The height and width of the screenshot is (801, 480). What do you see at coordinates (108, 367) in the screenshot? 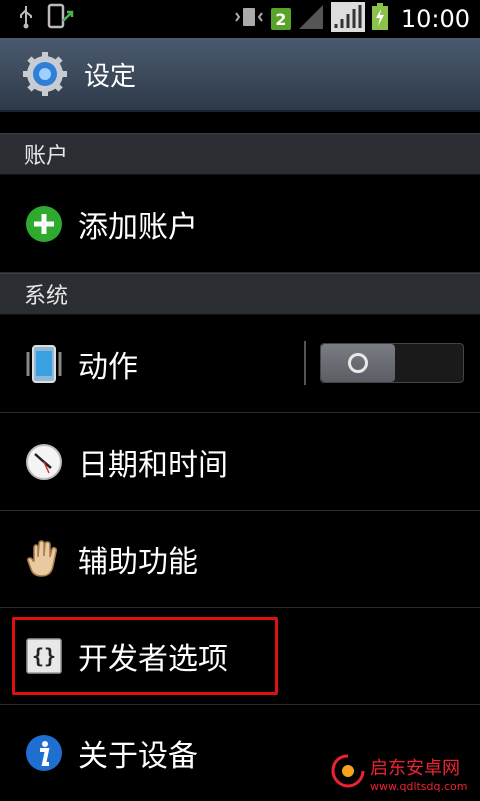
I see `menu-item-label: 动作` at bounding box center [108, 367].